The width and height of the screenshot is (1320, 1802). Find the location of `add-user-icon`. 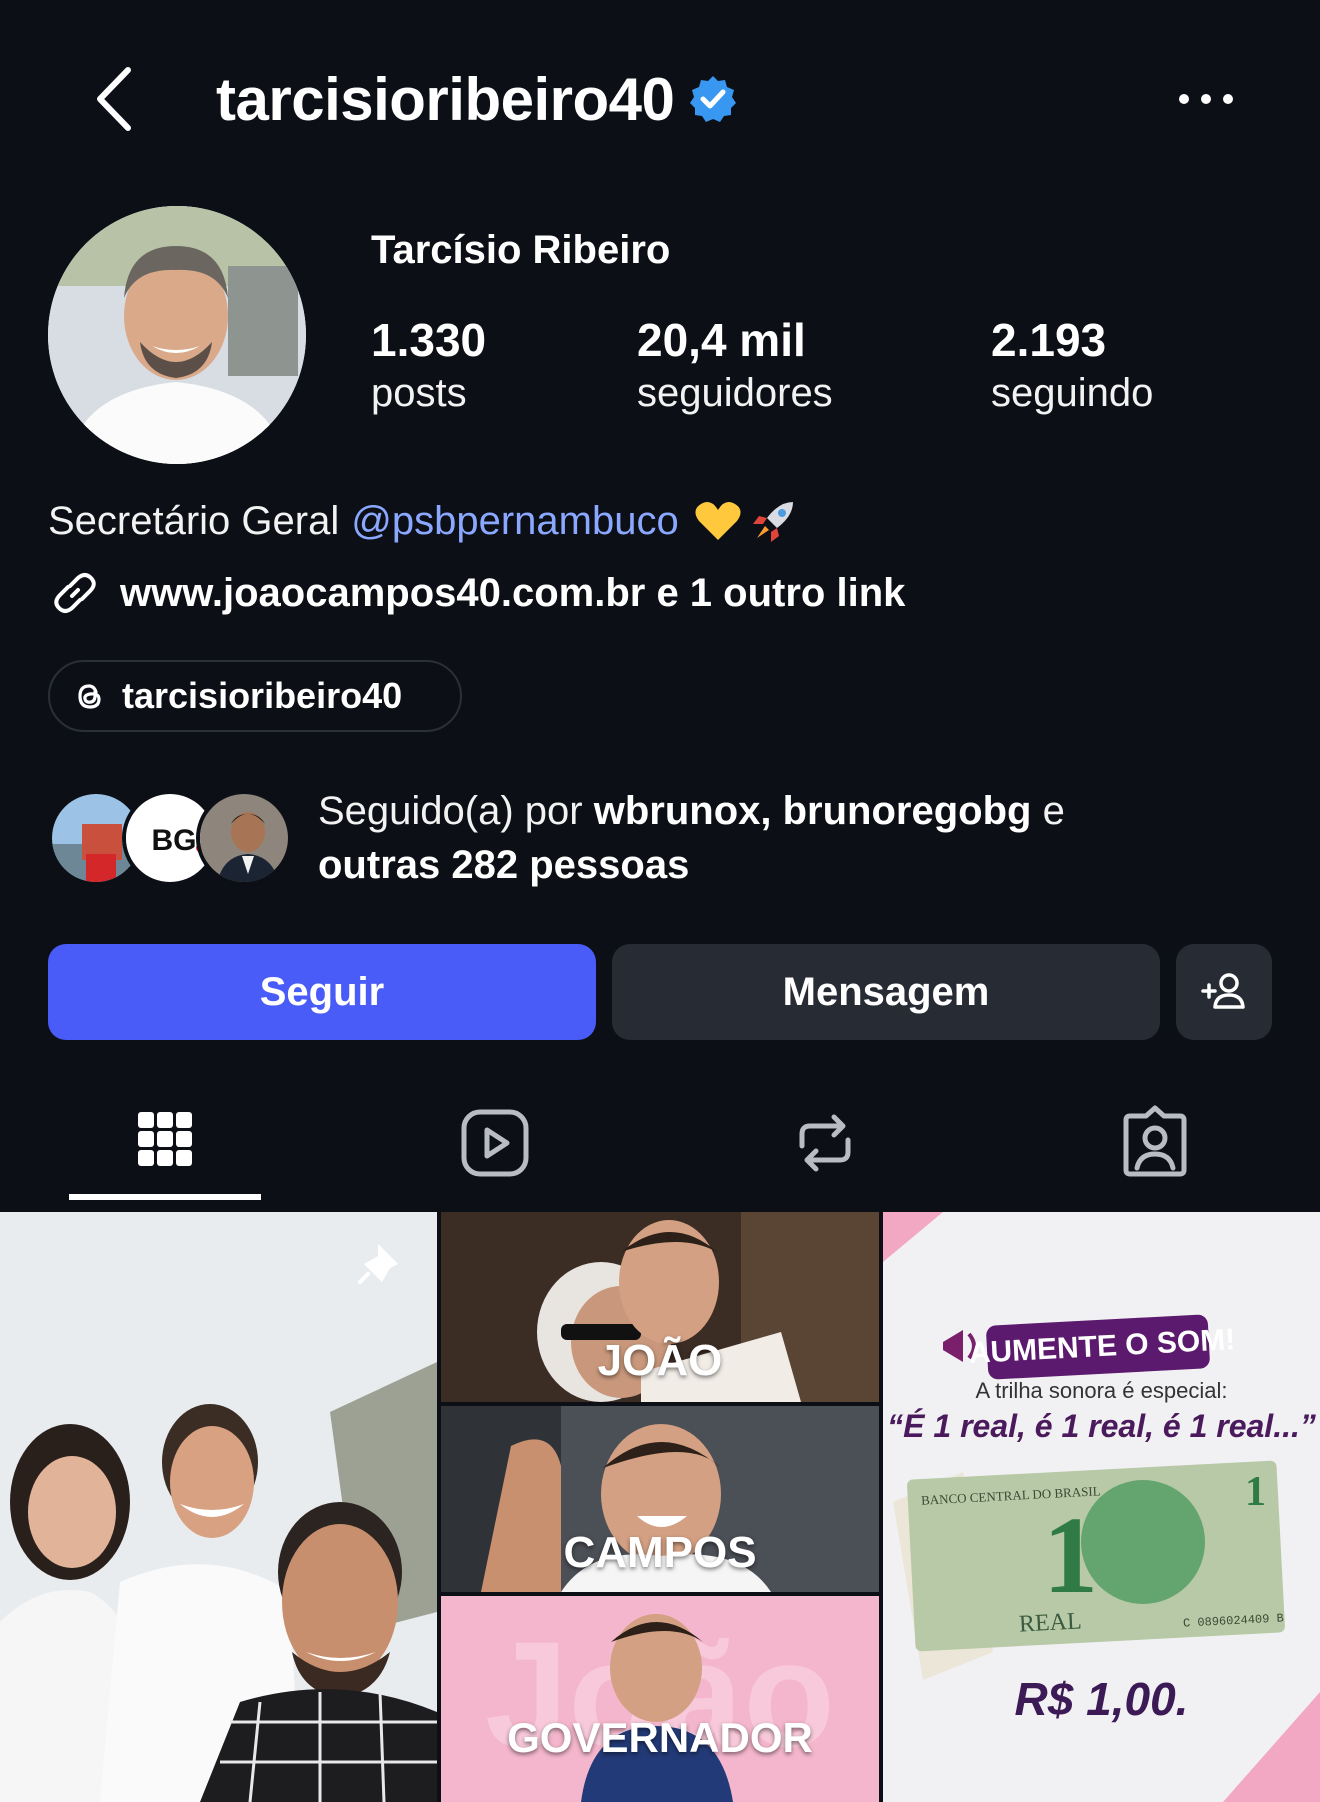

add-user-icon is located at coordinates (1223, 991).